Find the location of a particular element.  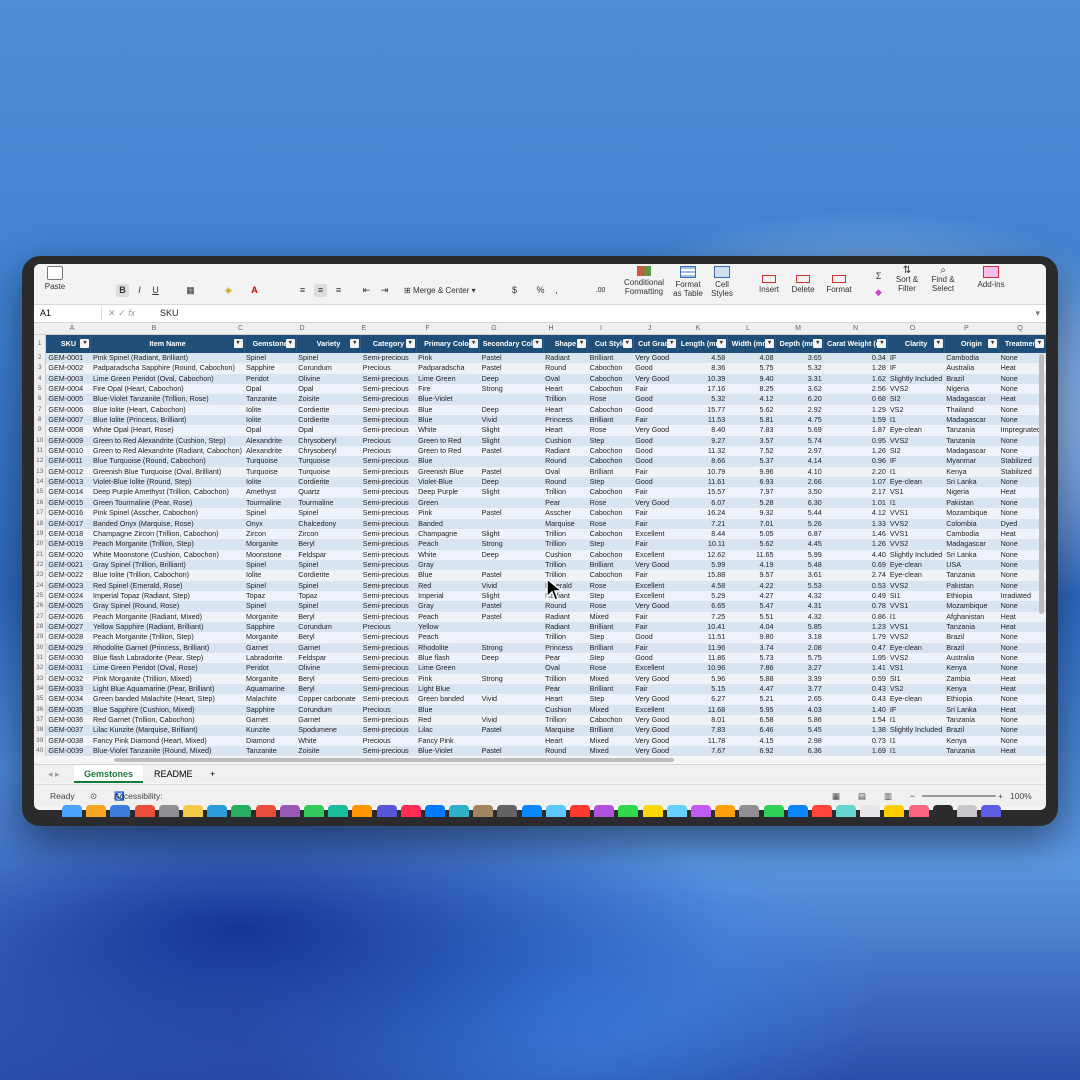

table-cell: GEM-0038 is located at coordinates (68, 741).